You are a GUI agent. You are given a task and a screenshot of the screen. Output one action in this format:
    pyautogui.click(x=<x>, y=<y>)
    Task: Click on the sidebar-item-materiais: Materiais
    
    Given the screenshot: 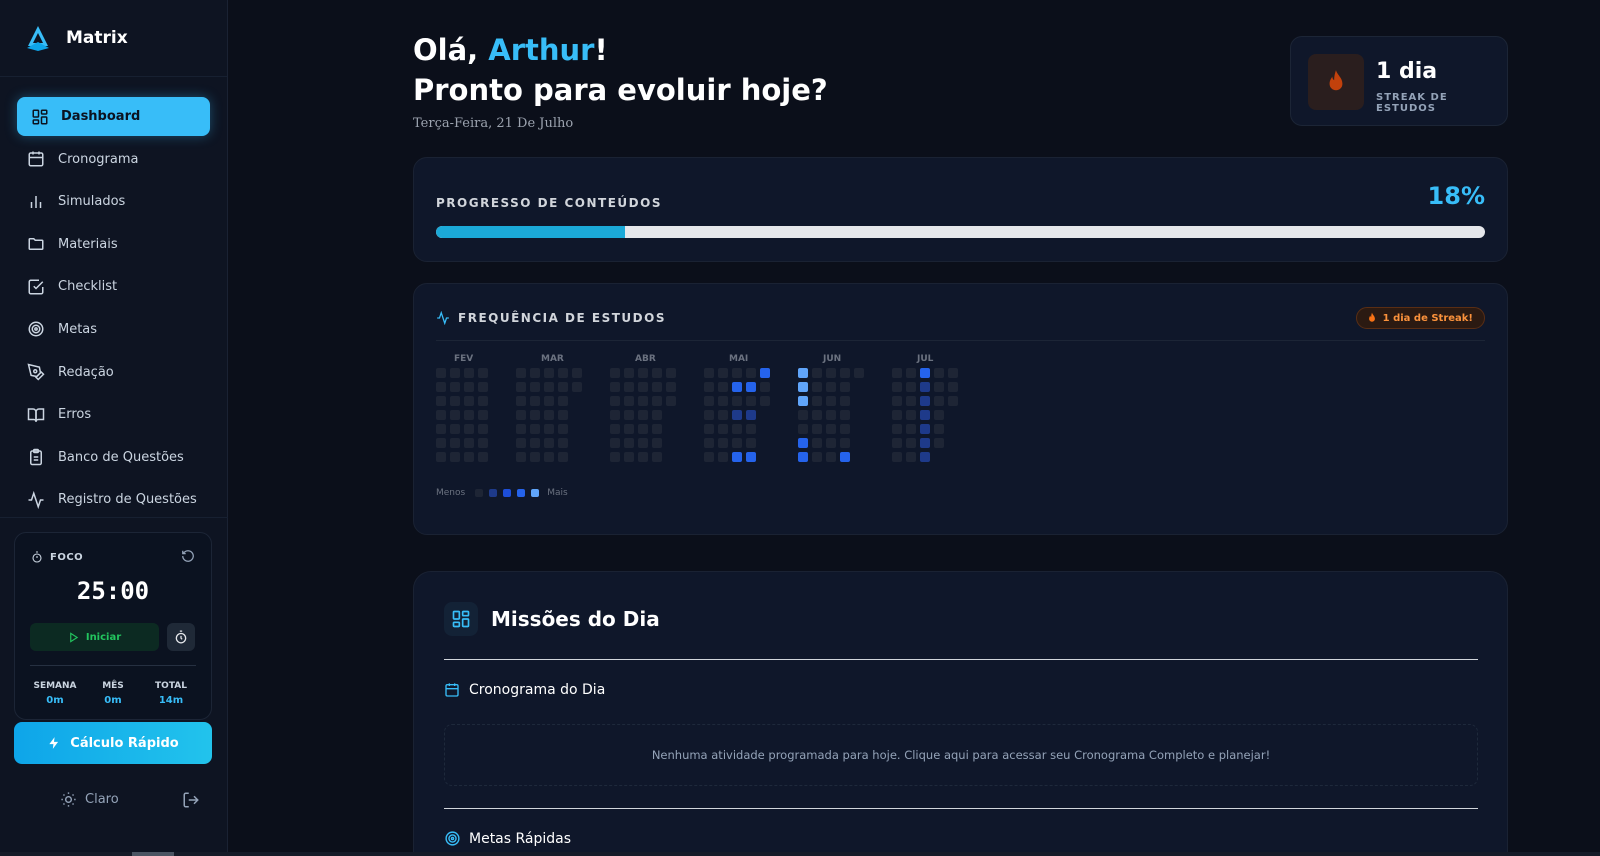 What is the action you would take?
    pyautogui.click(x=113, y=244)
    